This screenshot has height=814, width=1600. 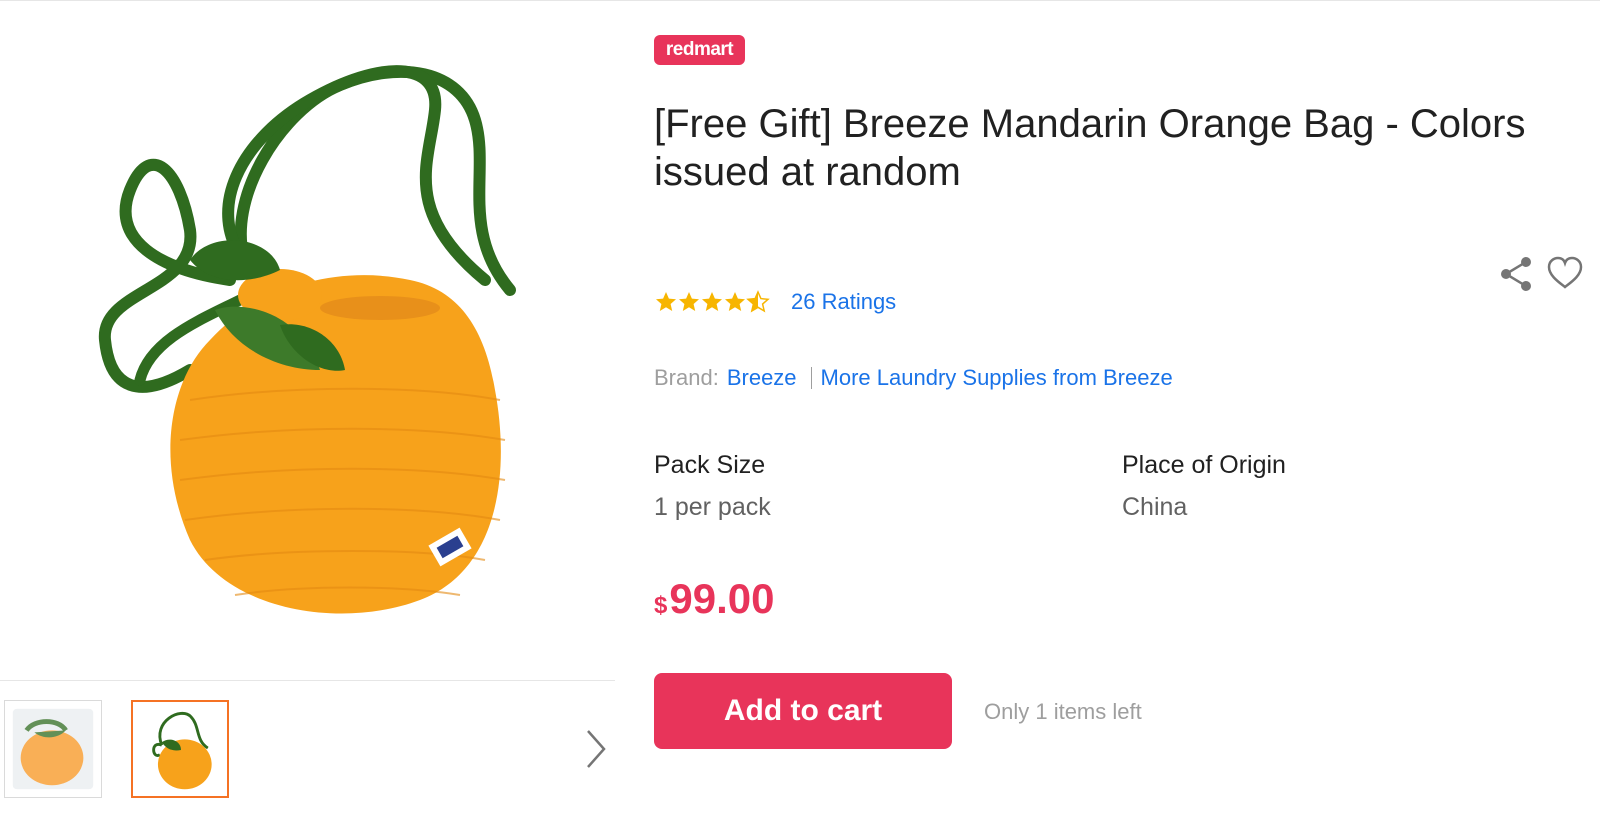 I want to click on wishlist-button, so click(x=1565, y=273).